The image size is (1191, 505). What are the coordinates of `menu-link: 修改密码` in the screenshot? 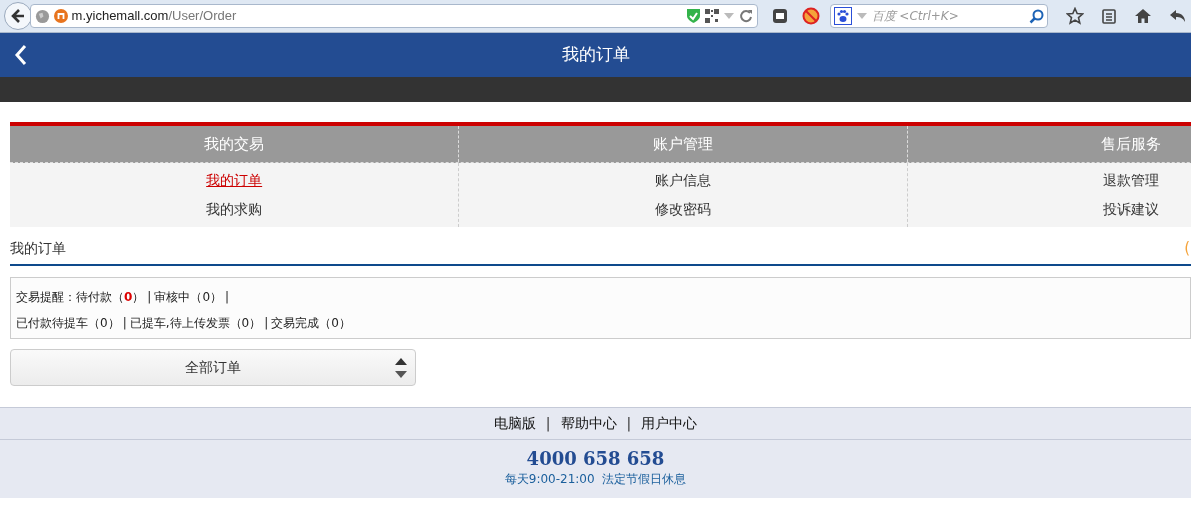 It's located at (683, 209).